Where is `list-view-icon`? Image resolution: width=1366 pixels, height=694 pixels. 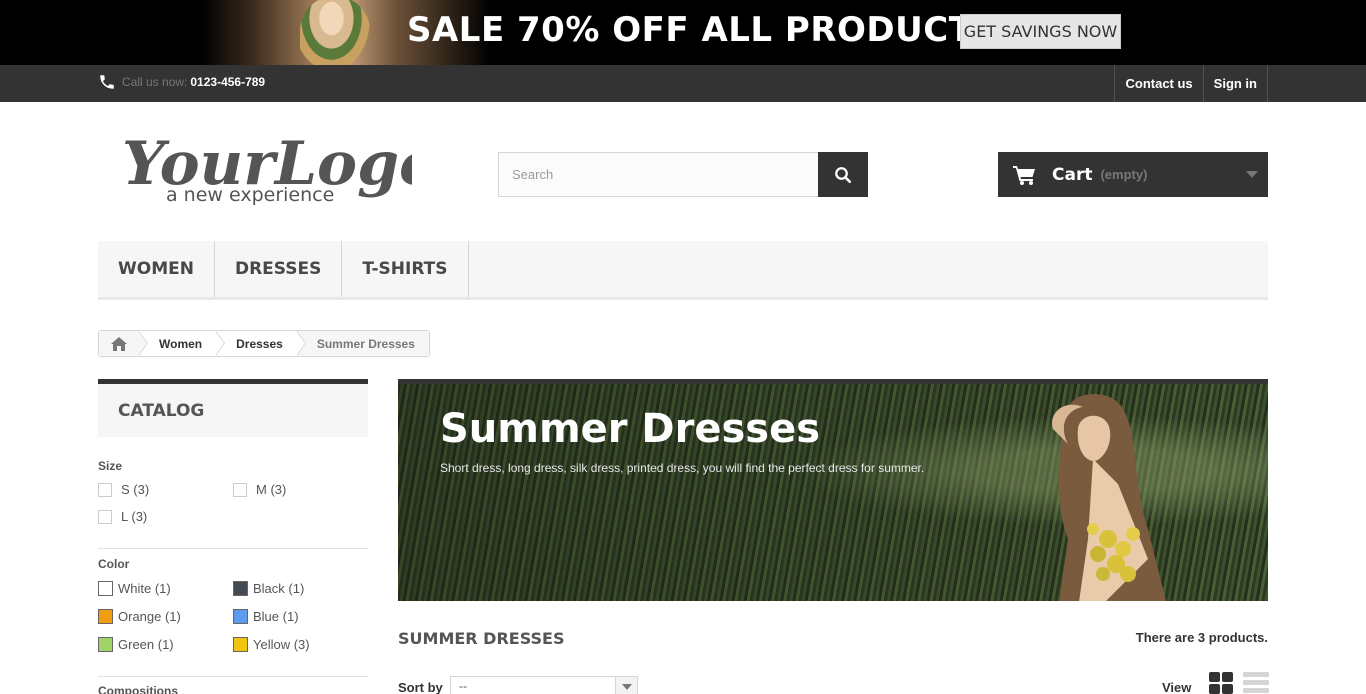
list-view-icon is located at coordinates (1256, 683).